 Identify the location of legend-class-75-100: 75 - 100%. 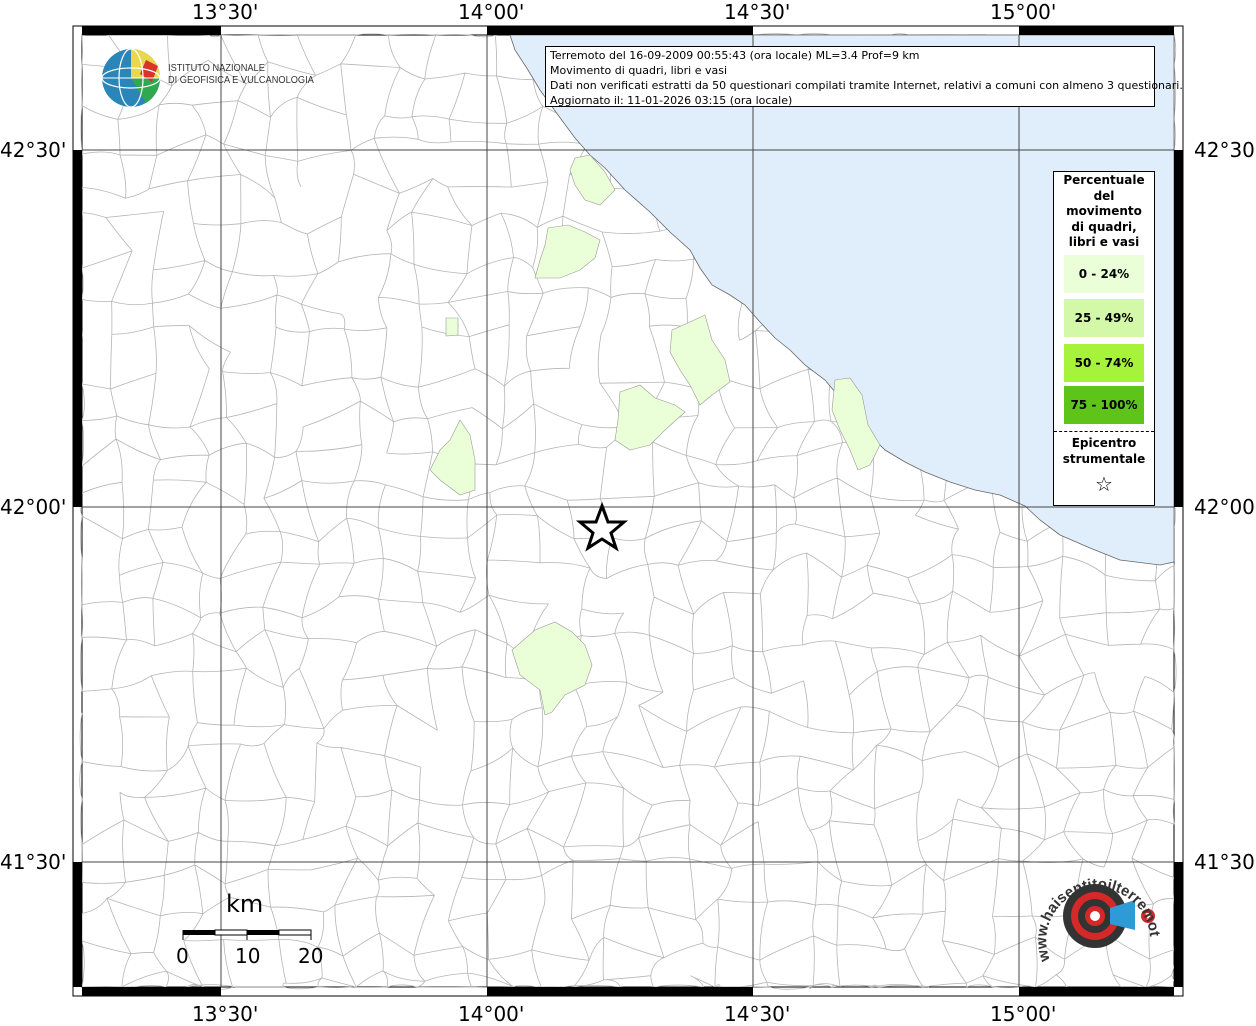
(1104, 405).